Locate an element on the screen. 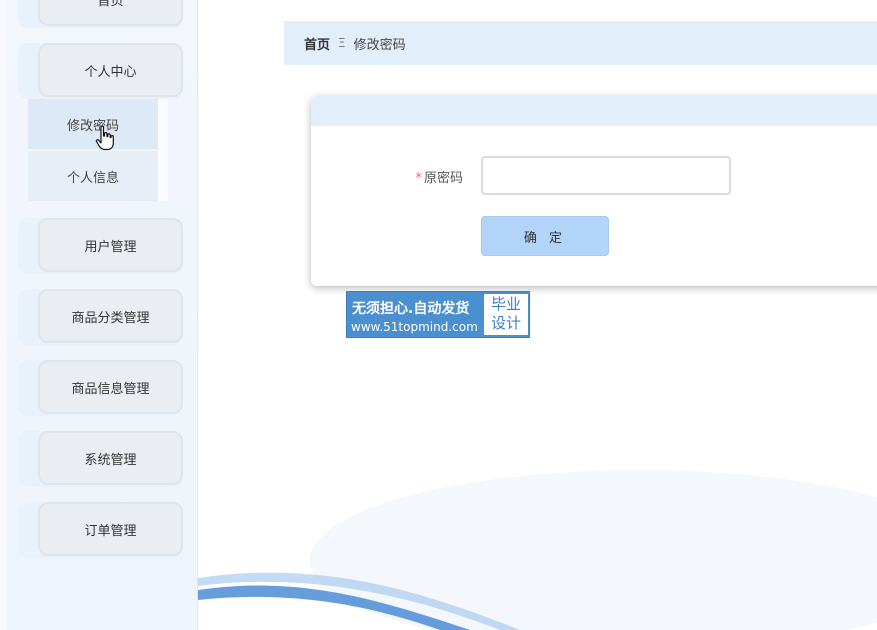  sidebar-item-label: 商品分类管理 is located at coordinates (110, 318).